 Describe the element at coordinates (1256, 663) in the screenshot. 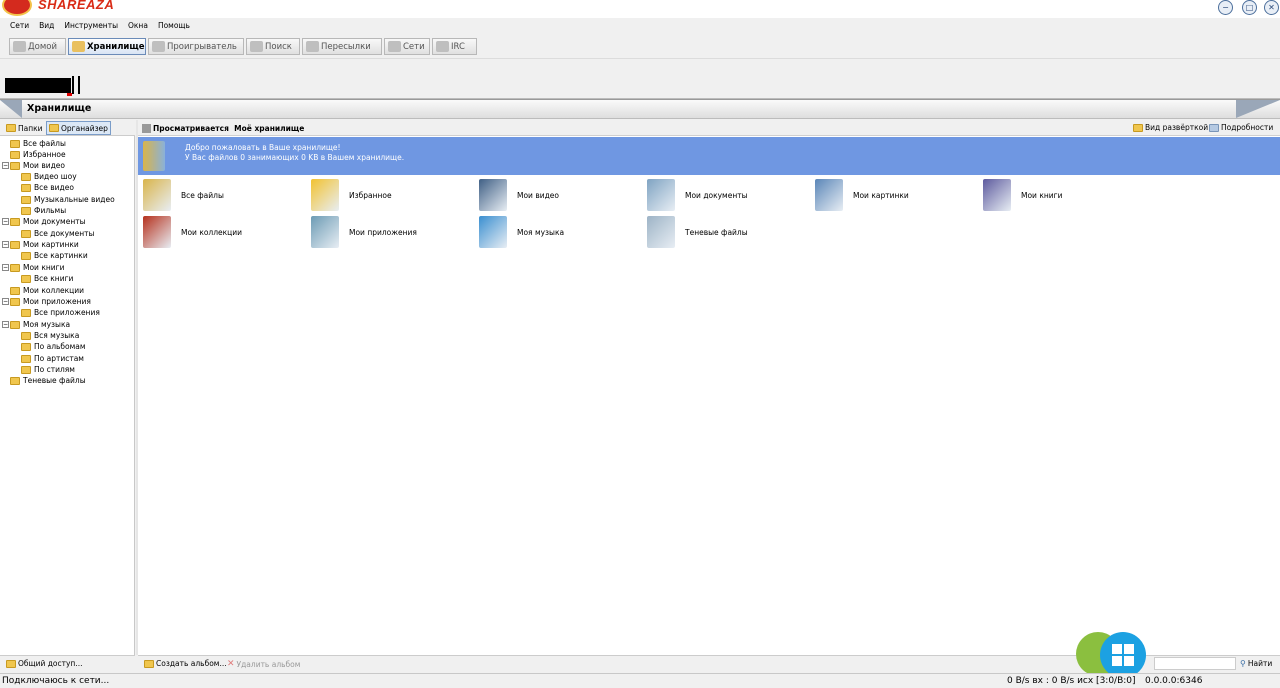

I see `find-button: ⚲ Найти` at that location.